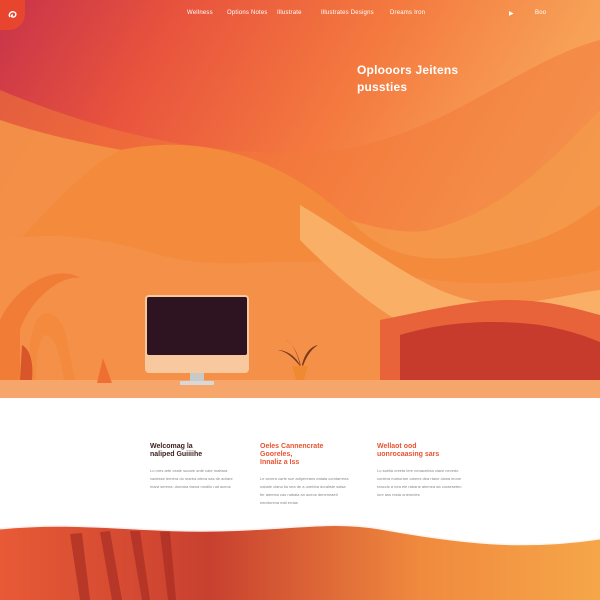 This screenshot has width=600, height=600. I want to click on feature-title-3-line2: uonrocaasing sars, so click(408, 454).